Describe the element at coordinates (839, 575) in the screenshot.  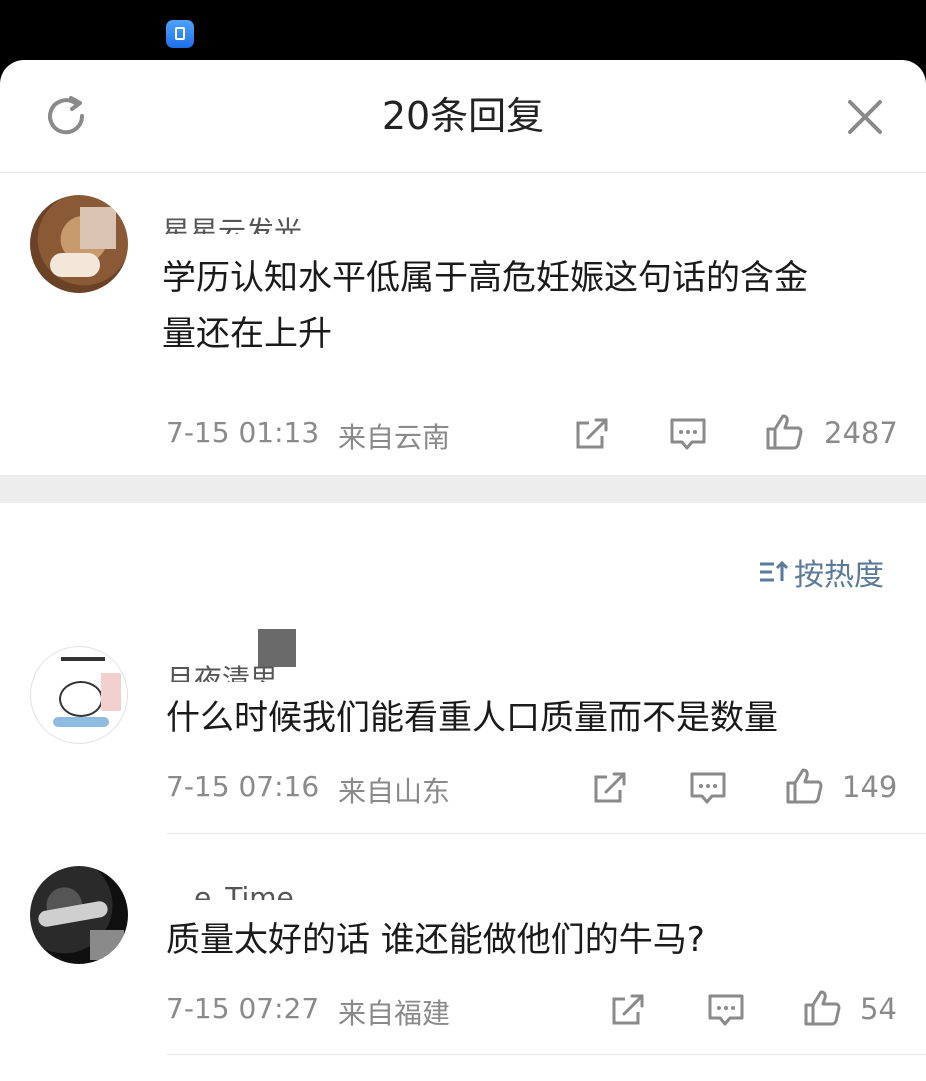
I see `sort-label: 按热度` at that location.